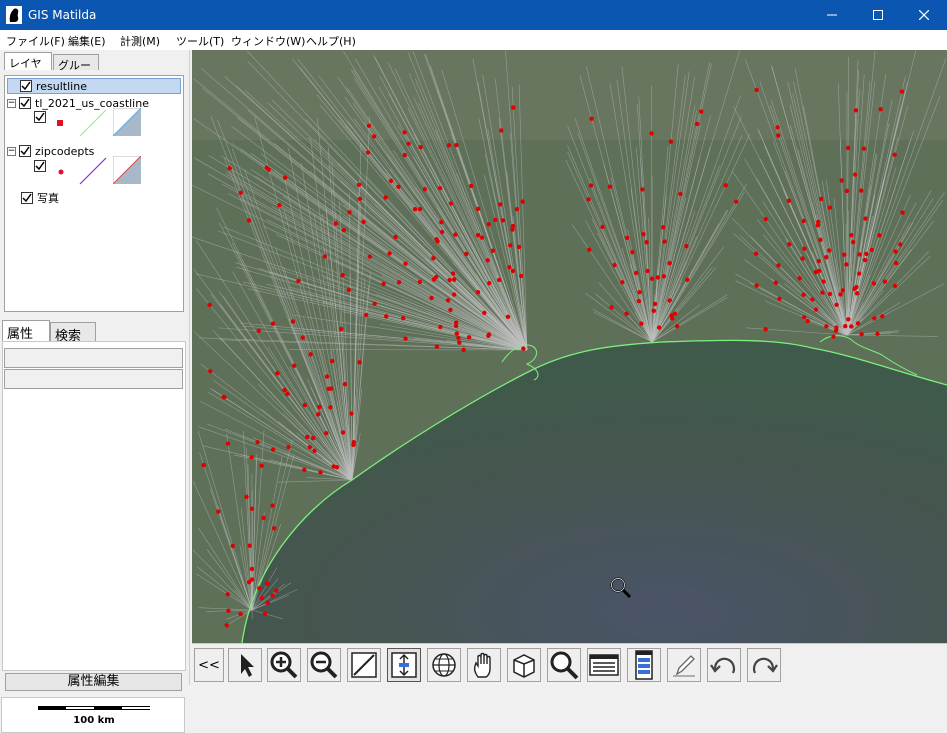 Image resolution: width=947 pixels, height=733 pixels. What do you see at coordinates (473, 15) in the screenshot?
I see `title-bar: GIS Matilda` at bounding box center [473, 15].